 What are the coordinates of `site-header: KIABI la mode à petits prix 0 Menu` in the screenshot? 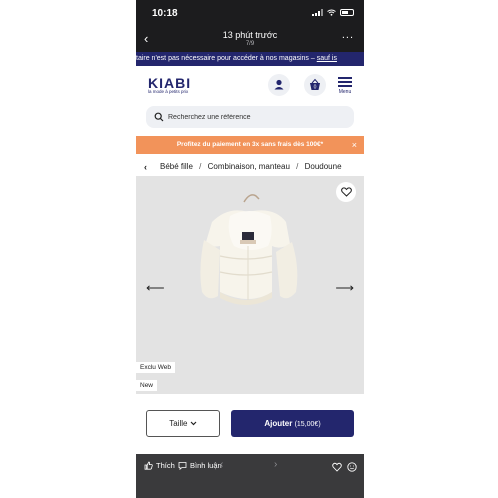 It's located at (250, 84).